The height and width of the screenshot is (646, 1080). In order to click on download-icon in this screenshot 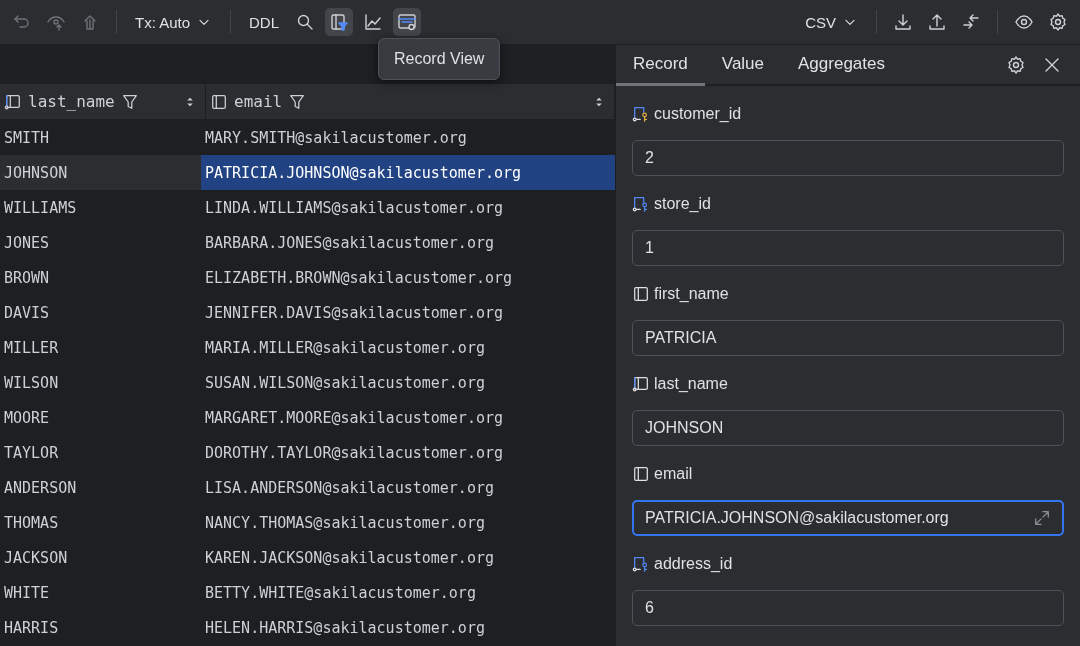, I will do `click(903, 22)`.